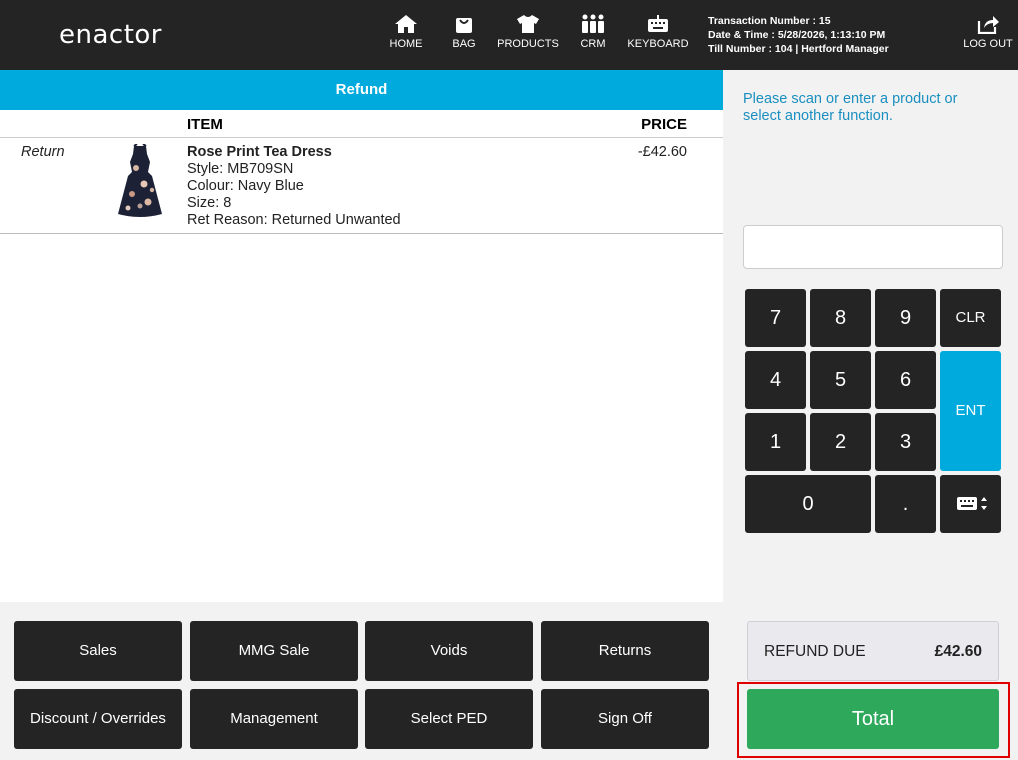  I want to click on logout-button: LOG OUT, so click(988, 38).